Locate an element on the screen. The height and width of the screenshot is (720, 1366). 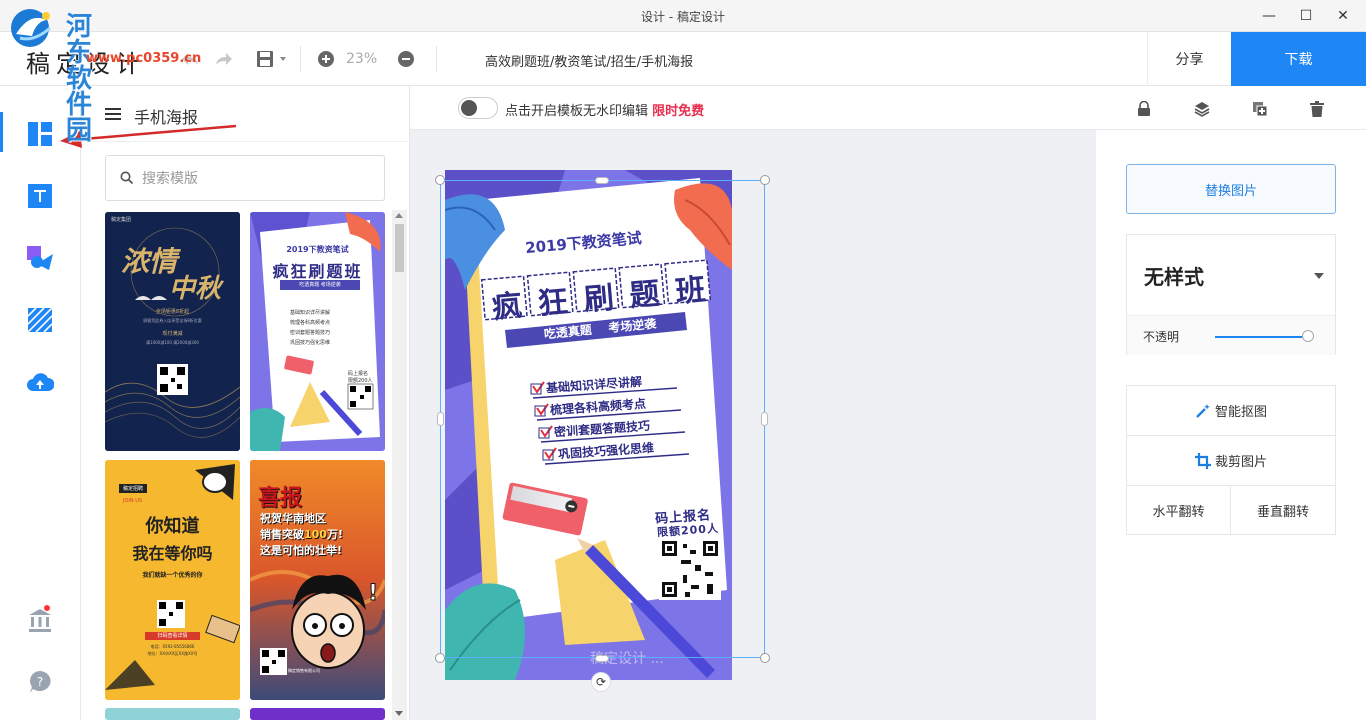
thumb-info: 现付满减 is located at coordinates (172, 334).